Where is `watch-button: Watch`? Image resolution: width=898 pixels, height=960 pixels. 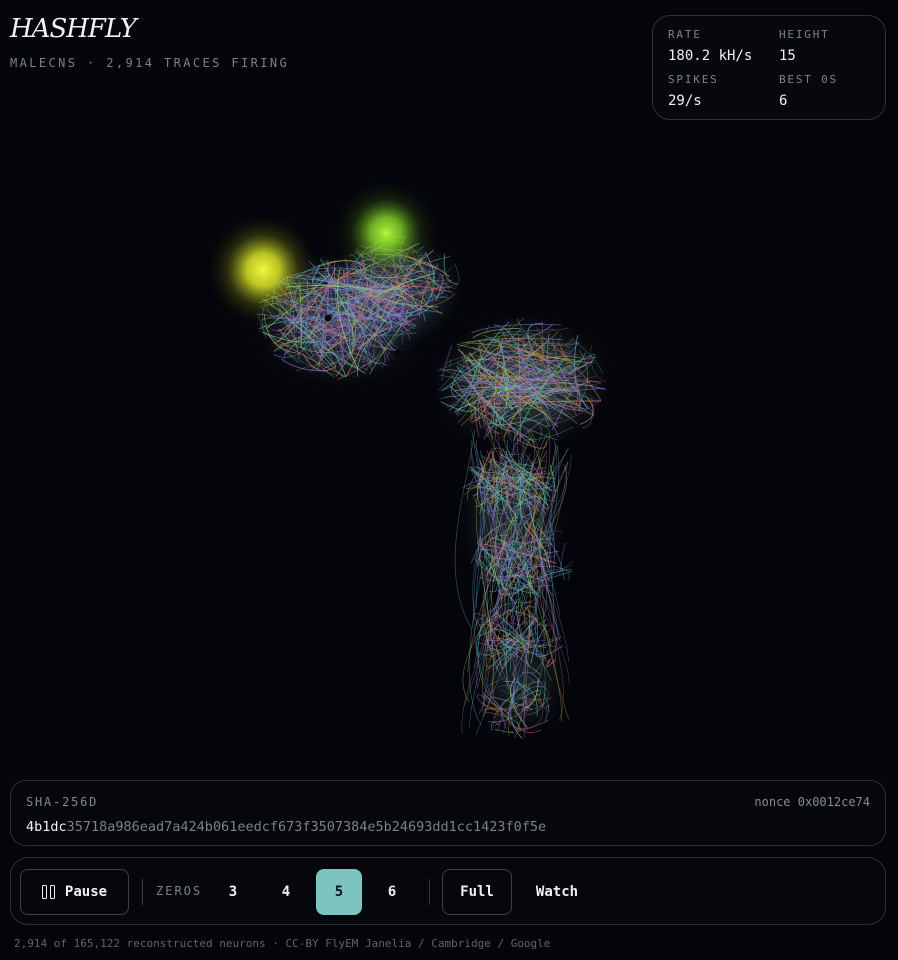 watch-button: Watch is located at coordinates (557, 892).